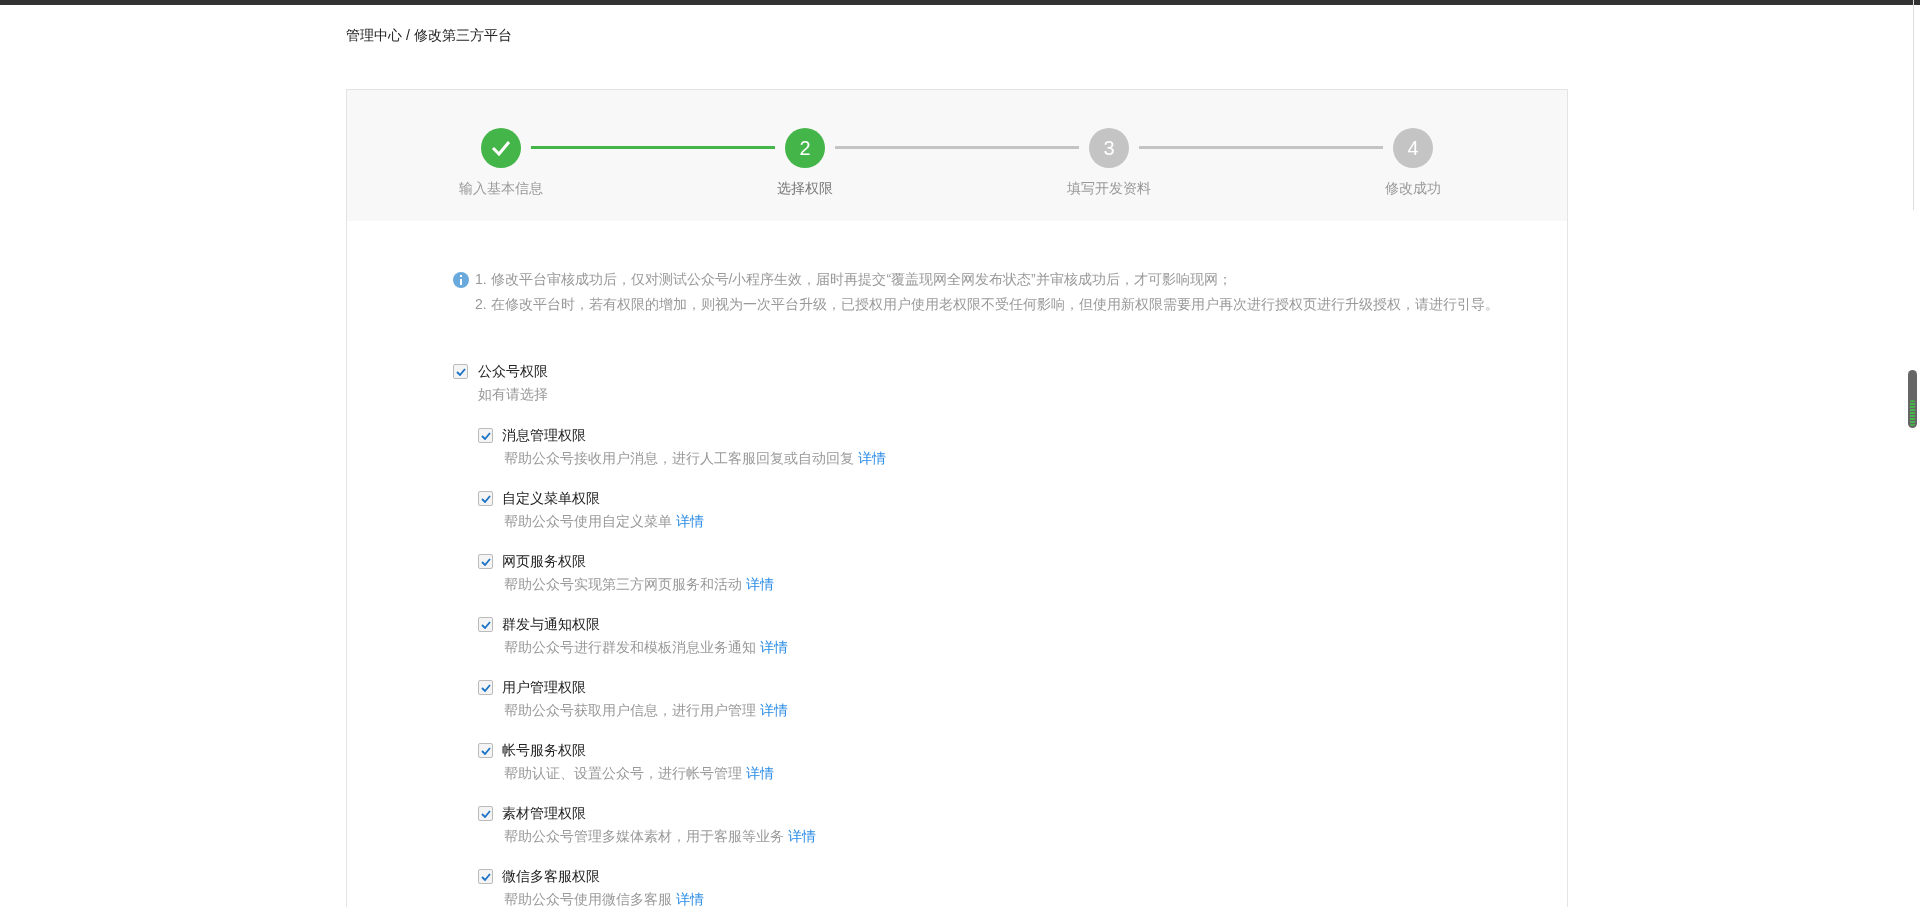 The height and width of the screenshot is (907, 1920). What do you see at coordinates (805, 188) in the screenshot?
I see `step-label: 选择权限` at bounding box center [805, 188].